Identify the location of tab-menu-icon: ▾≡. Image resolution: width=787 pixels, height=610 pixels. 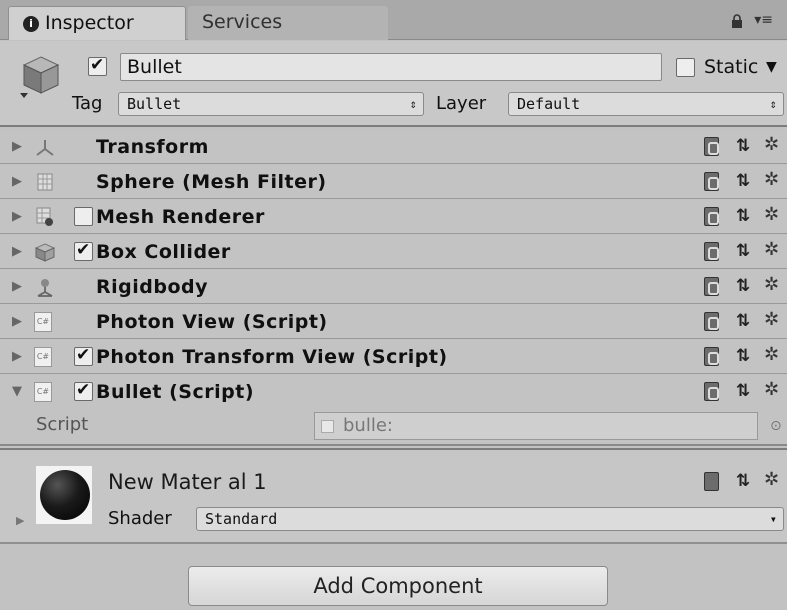
(763, 20).